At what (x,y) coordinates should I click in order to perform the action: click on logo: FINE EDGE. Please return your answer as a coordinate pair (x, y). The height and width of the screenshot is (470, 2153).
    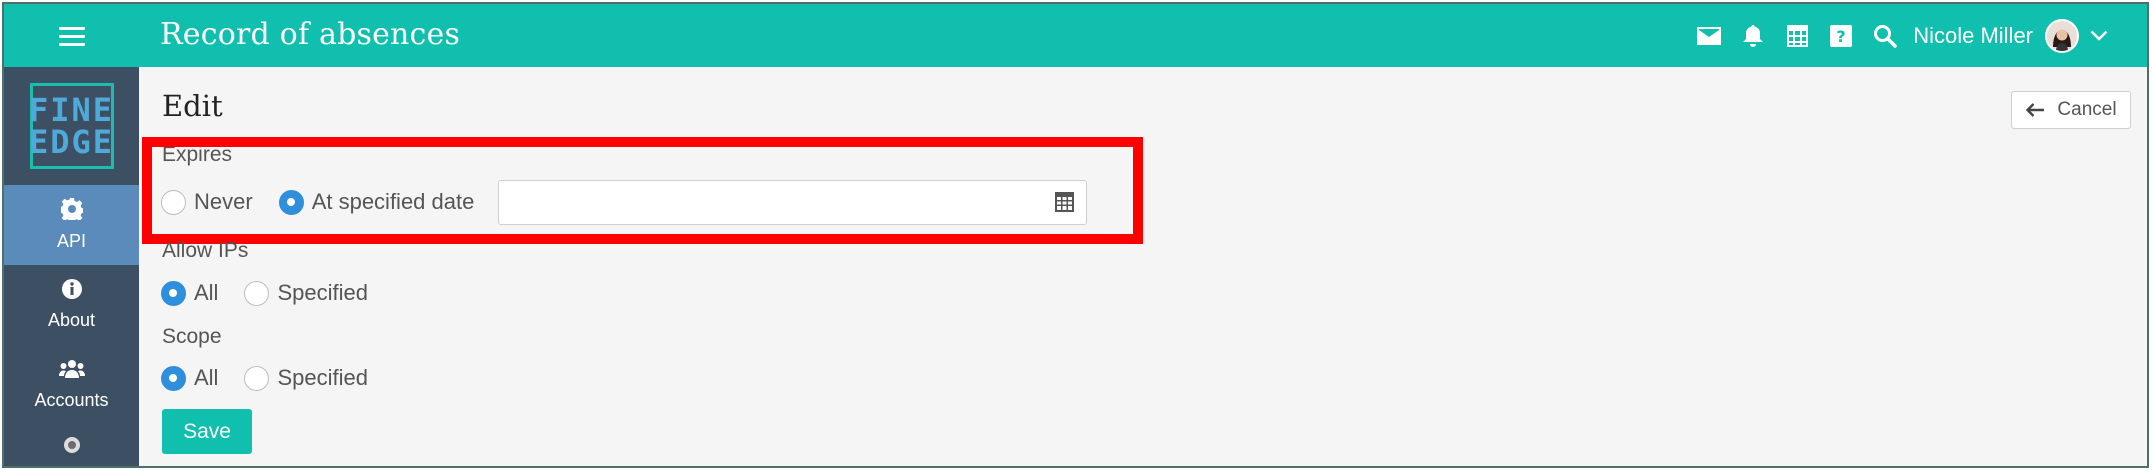
    Looking at the image, I should click on (71, 126).